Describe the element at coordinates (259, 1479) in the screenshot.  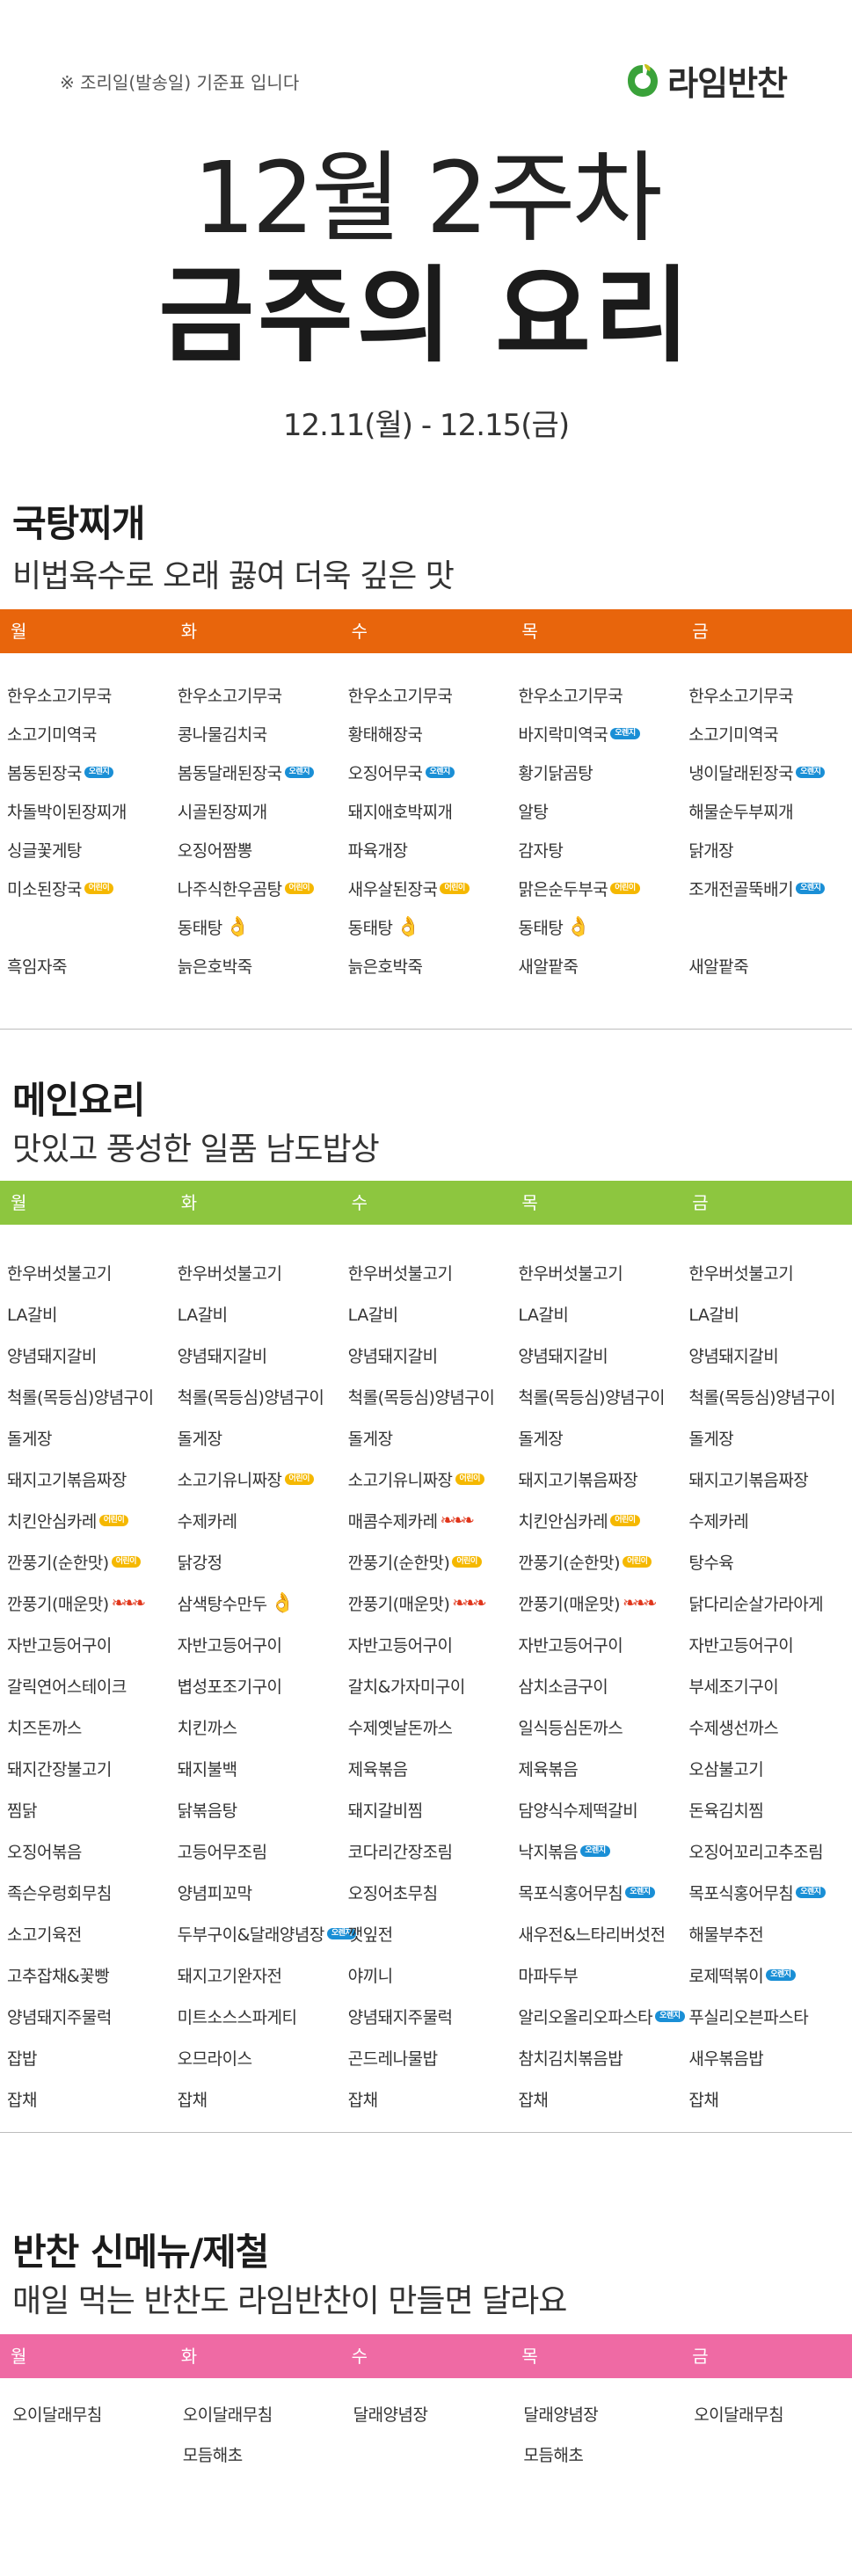
I see `menu-item: 소고기유니짜장 어린이` at that location.